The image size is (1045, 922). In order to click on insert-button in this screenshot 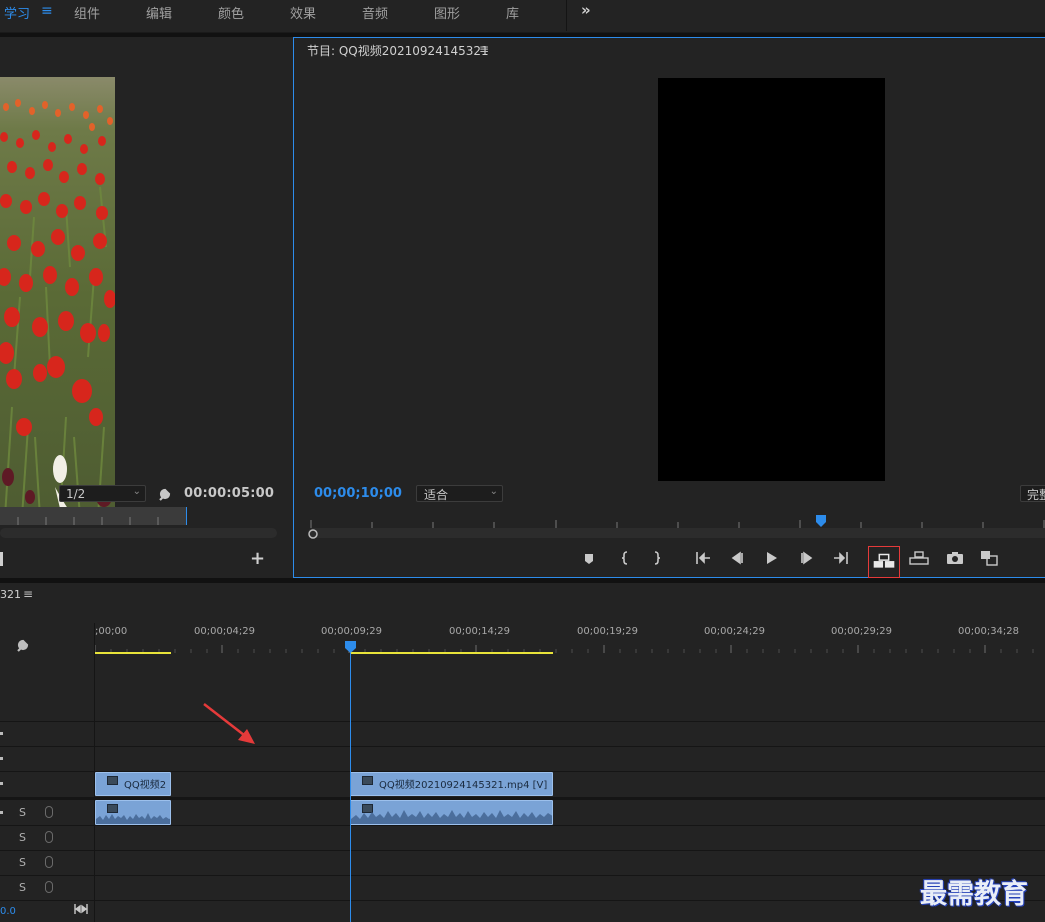, I will do `click(884, 562)`.